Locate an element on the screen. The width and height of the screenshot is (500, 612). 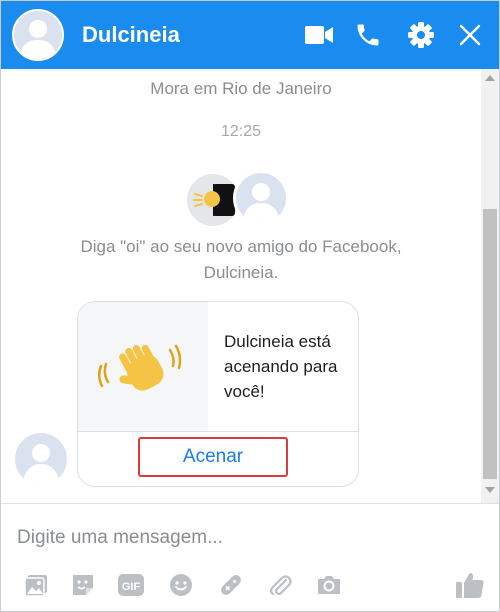
close-icon is located at coordinates (470, 35).